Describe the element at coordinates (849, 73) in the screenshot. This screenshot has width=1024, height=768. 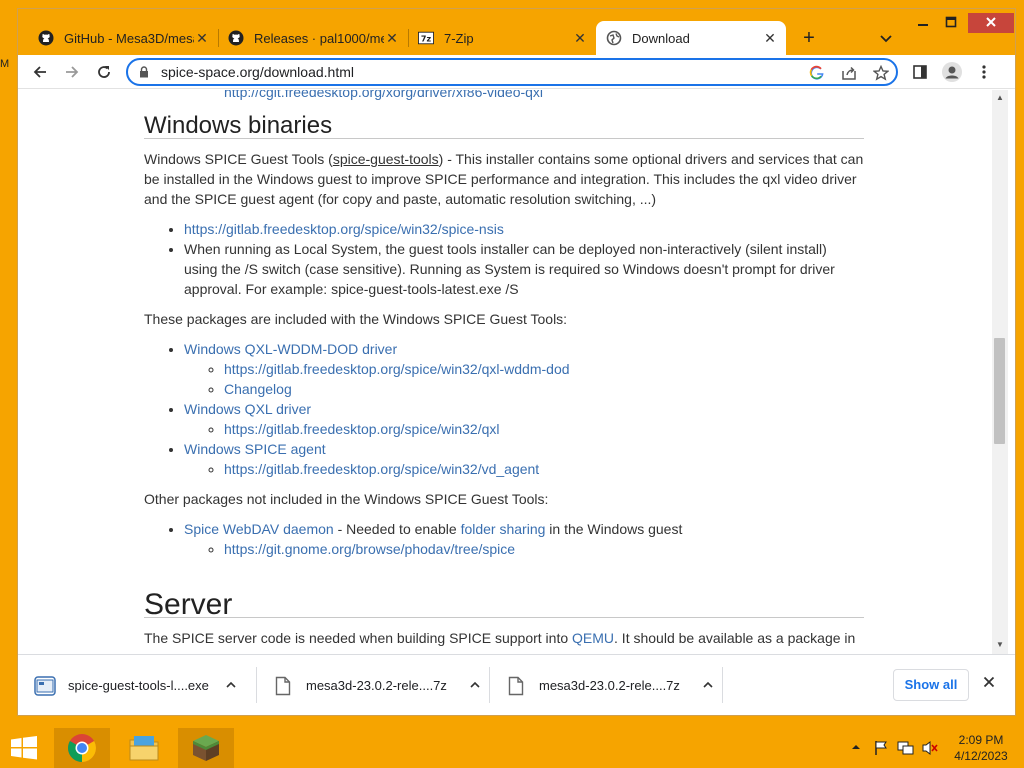
I see `share-icon` at that location.